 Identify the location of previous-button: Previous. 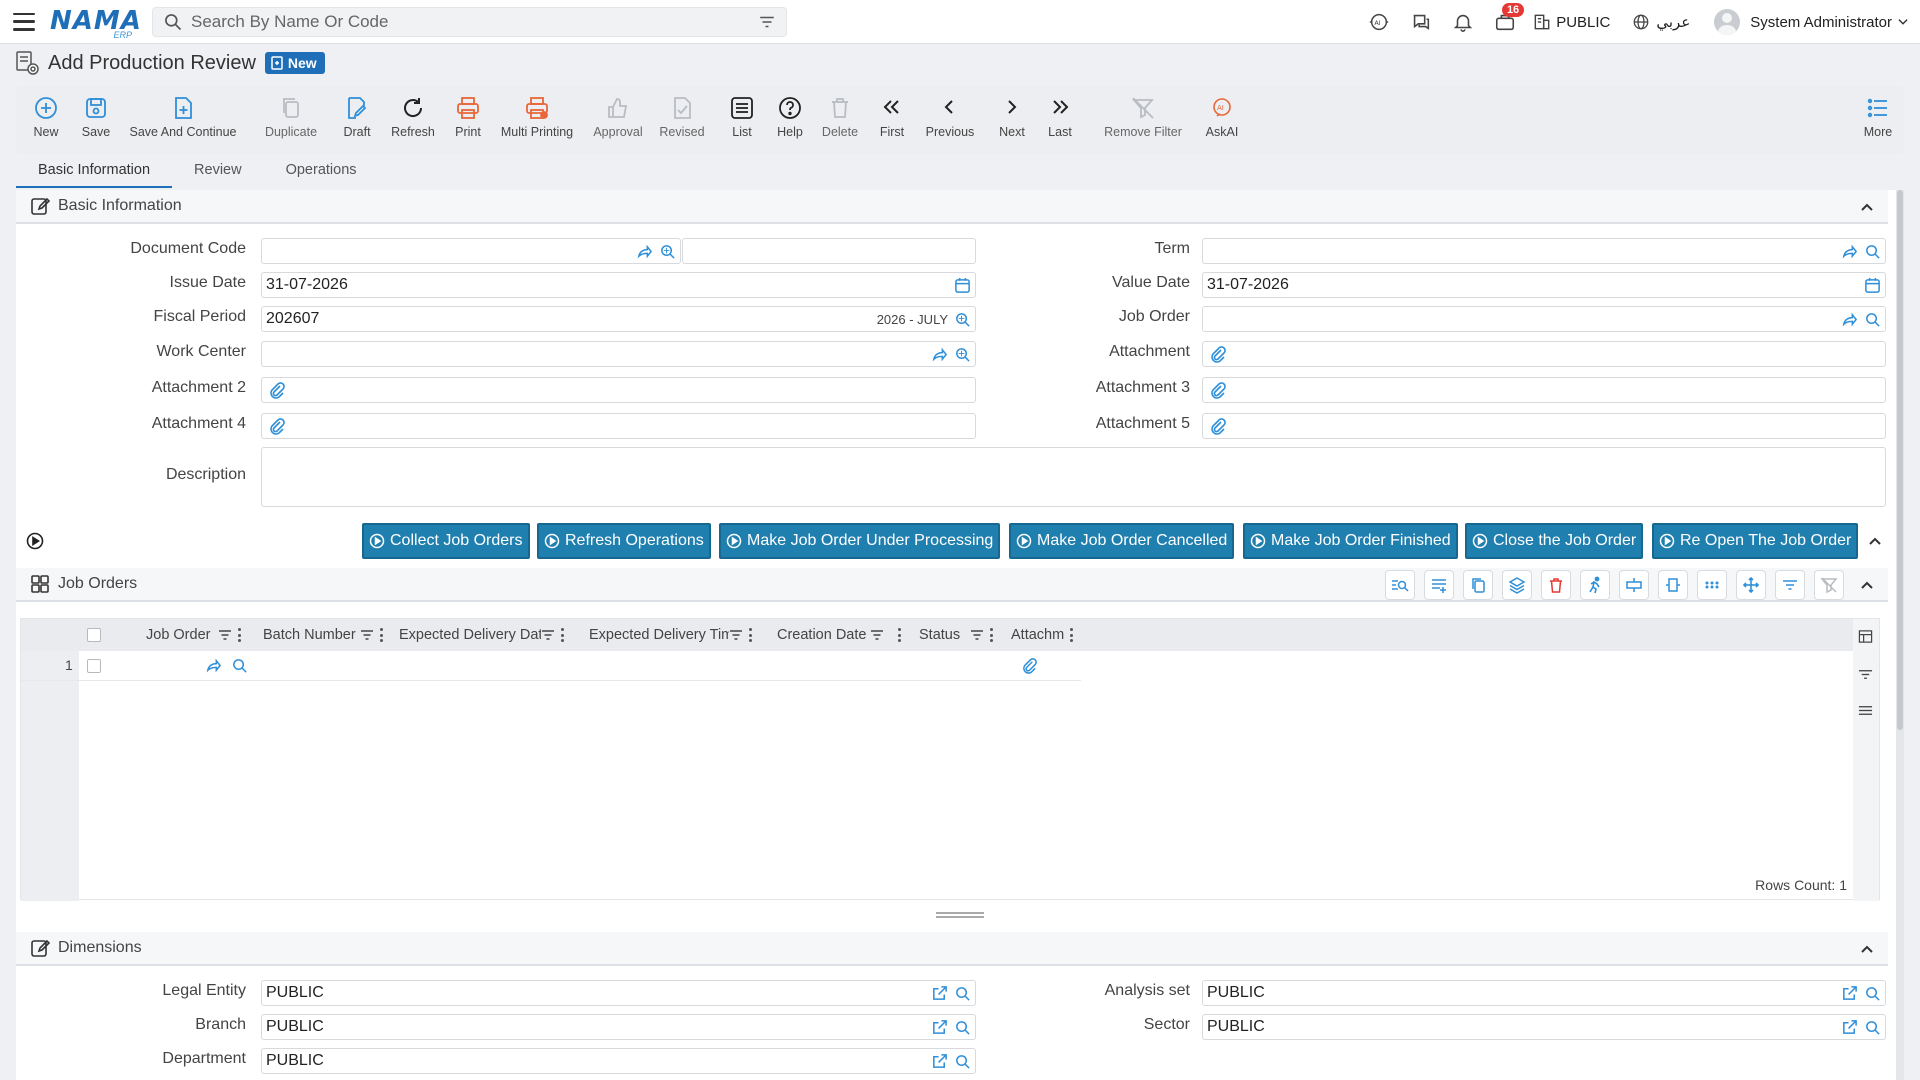
(950, 112).